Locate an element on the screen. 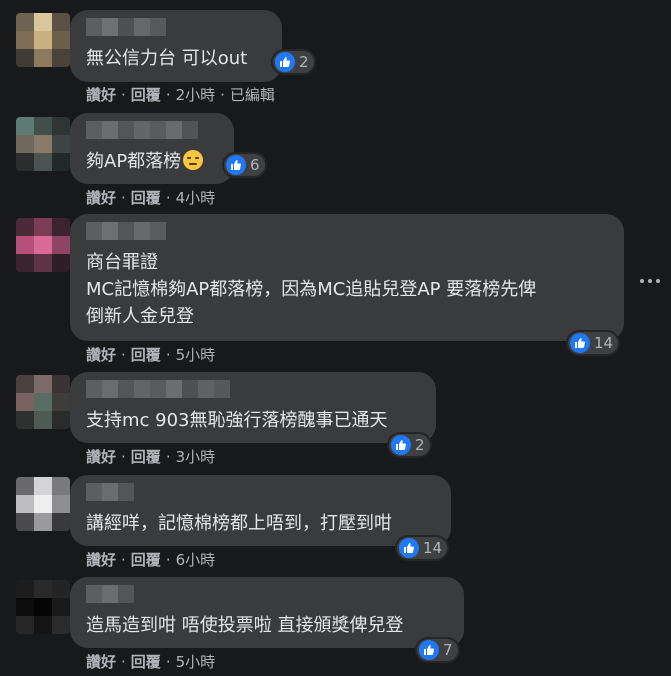 The width and height of the screenshot is (671, 676). comment-text-content: 夠AP都落榜 is located at coordinates (134, 161).